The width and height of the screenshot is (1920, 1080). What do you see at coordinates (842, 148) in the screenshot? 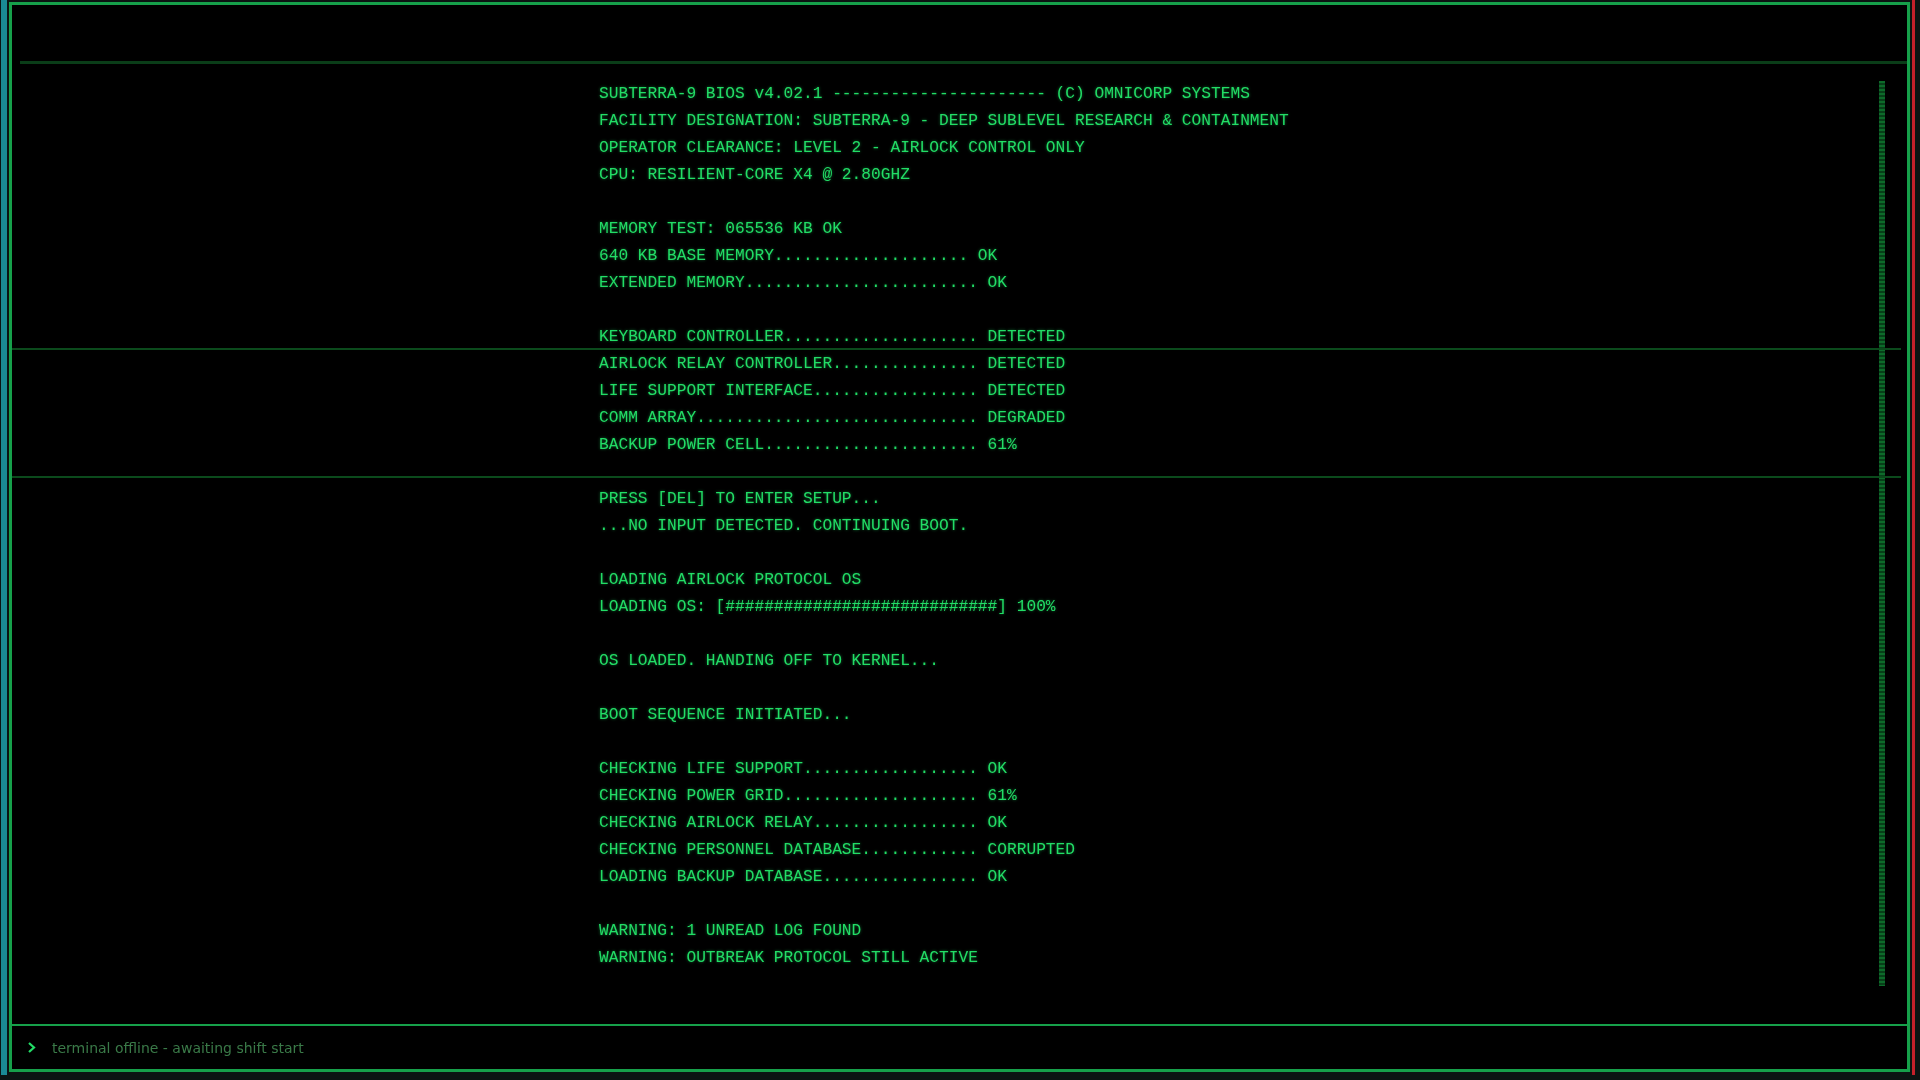
I see `boot-log-line: OPERATOR CLEARANCE: LEVEL 2 - AIRLOCK CONTROL ONLY` at bounding box center [842, 148].